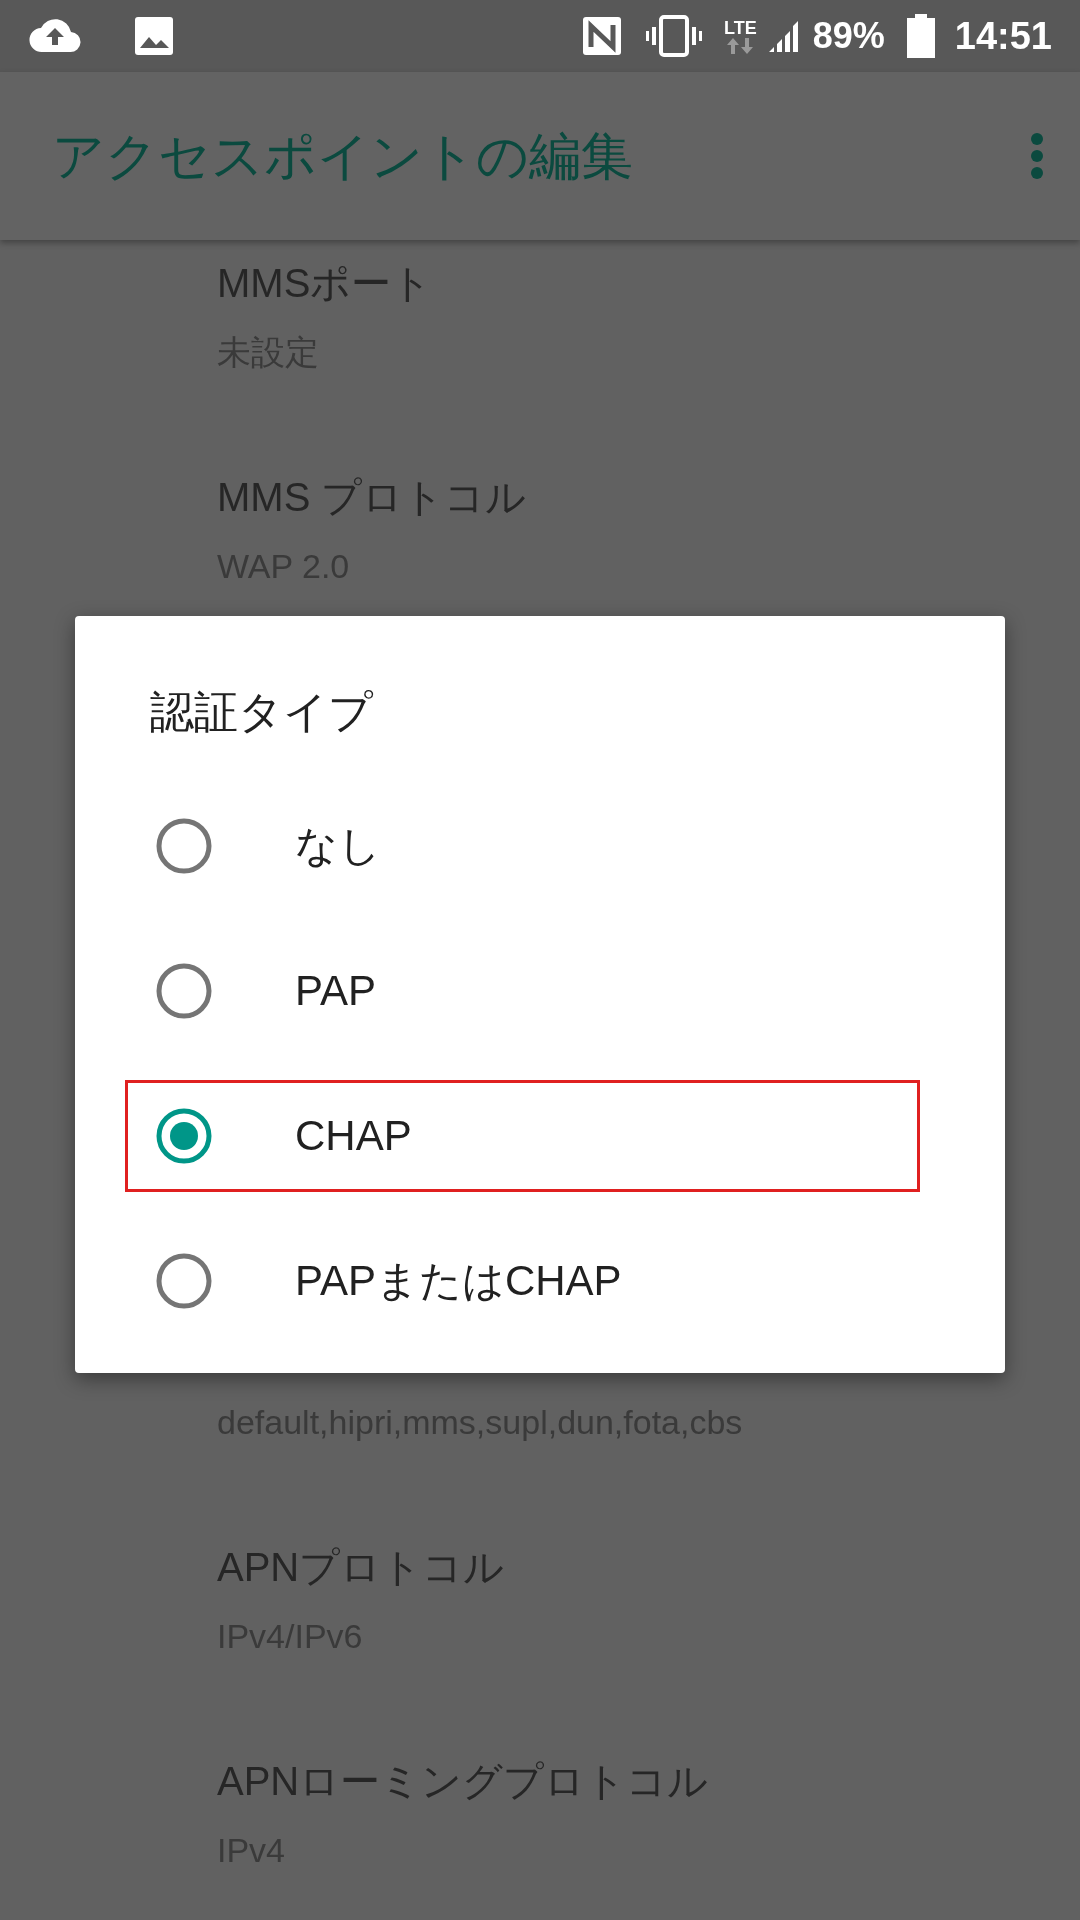 This screenshot has height=1920, width=1080. Describe the element at coordinates (522, 1135) in the screenshot. I see `radio-option: CHAP` at that location.